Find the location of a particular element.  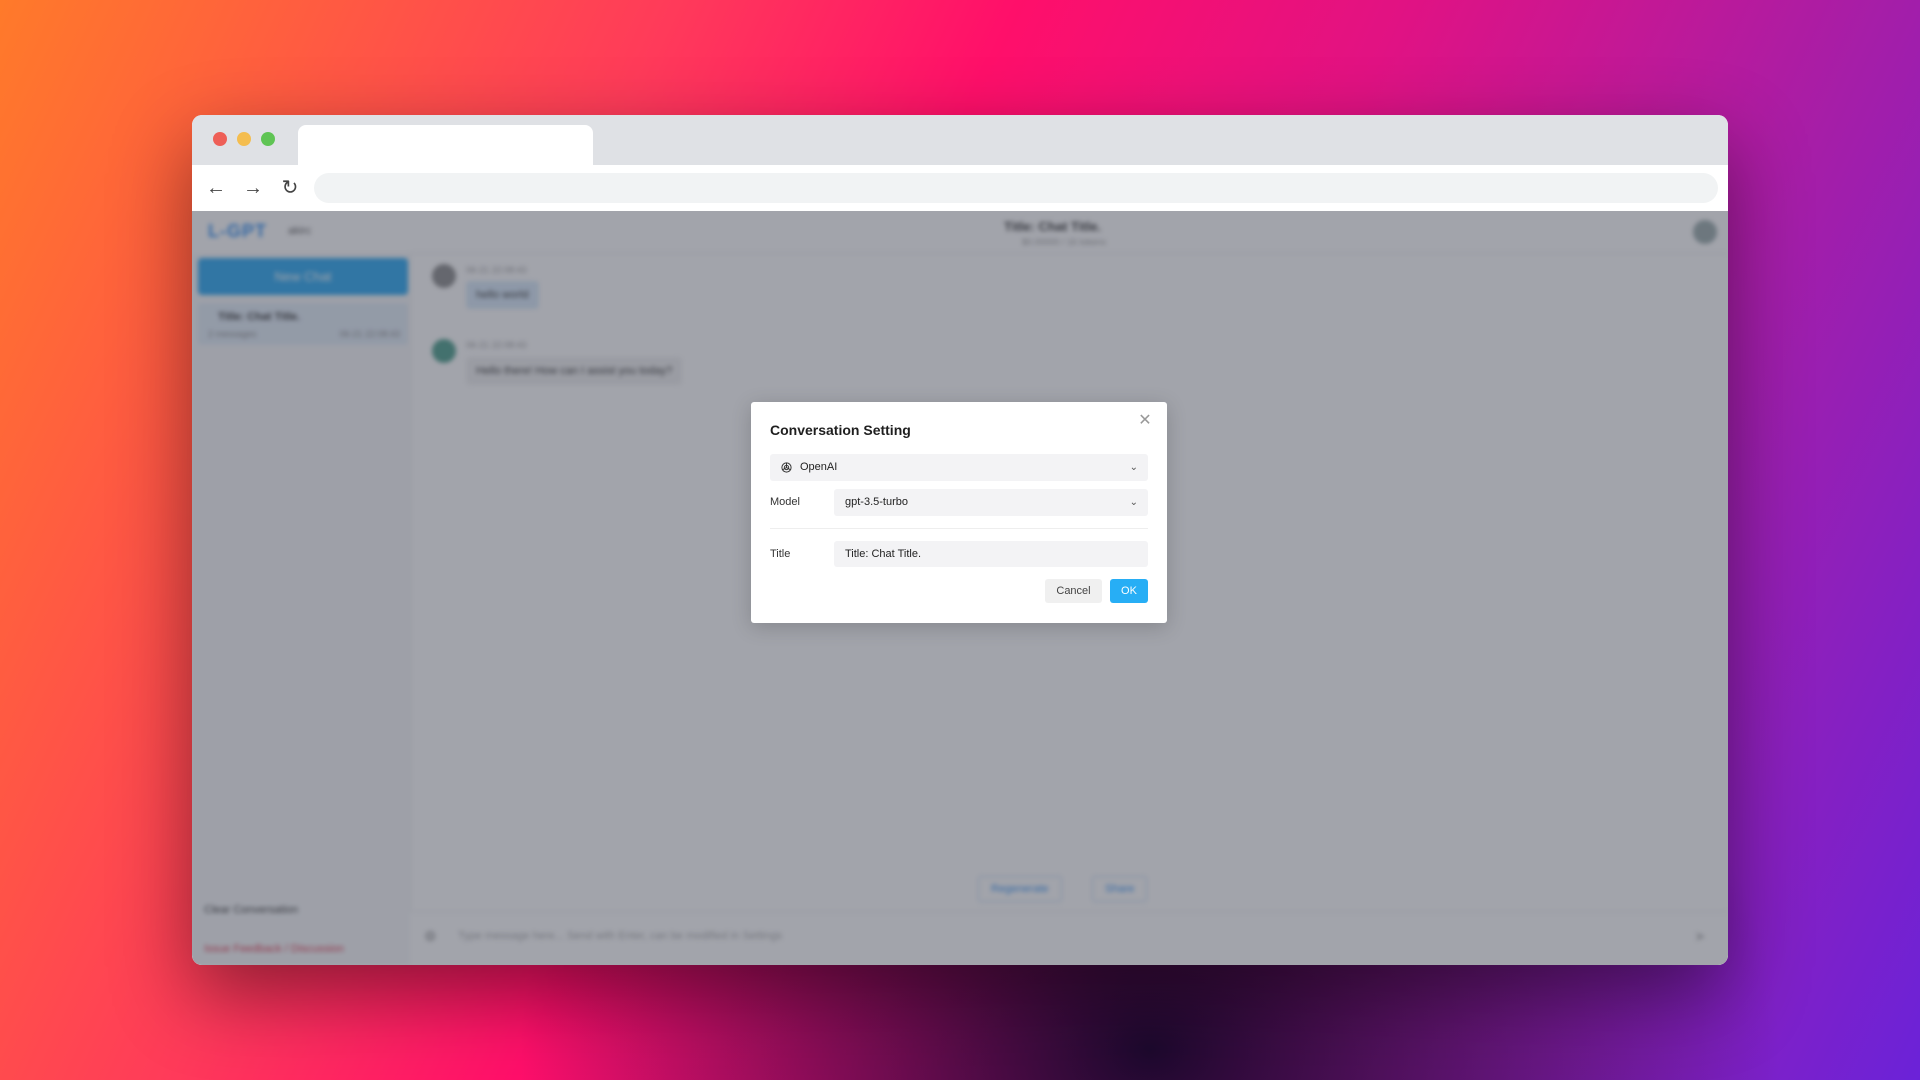

reload-icon: ↻ is located at coordinates (290, 188).